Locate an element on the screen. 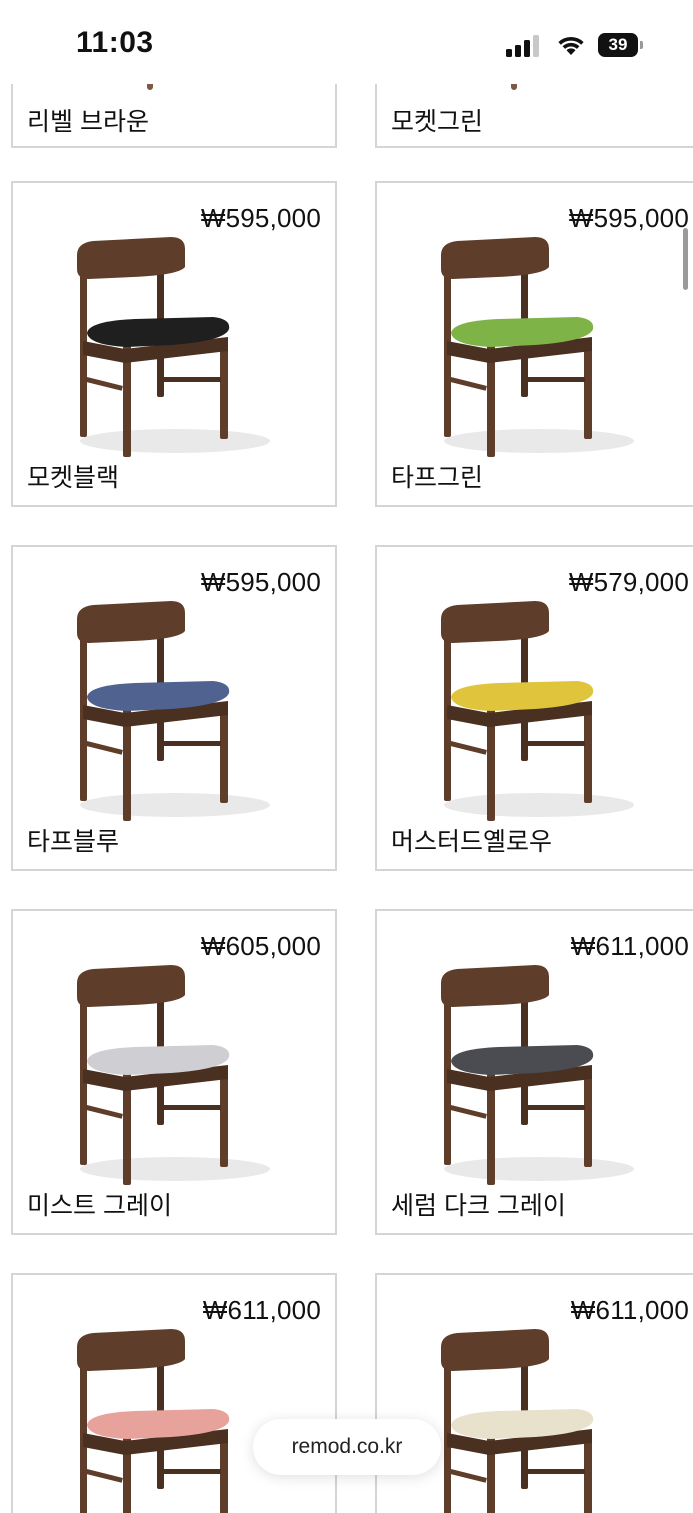 This screenshot has width=693, height=1513. product-card: ₩595,000 모켓블랙 is located at coordinates (174, 344).